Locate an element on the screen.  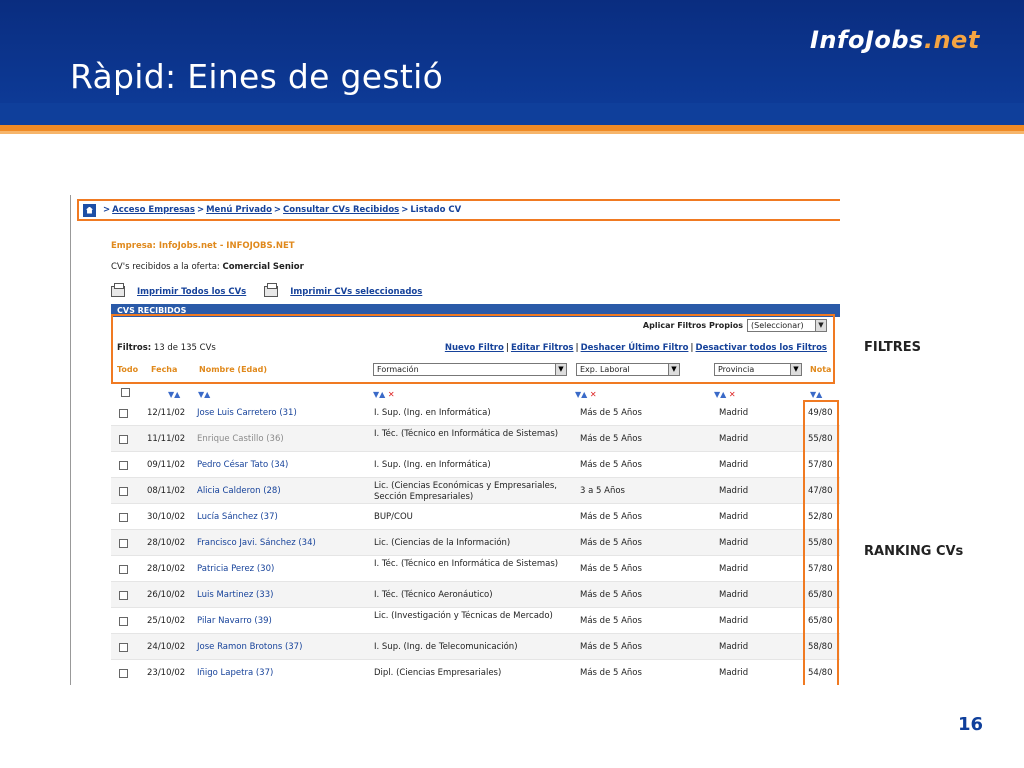
ranking-highlight is located at coordinates (821, 542).